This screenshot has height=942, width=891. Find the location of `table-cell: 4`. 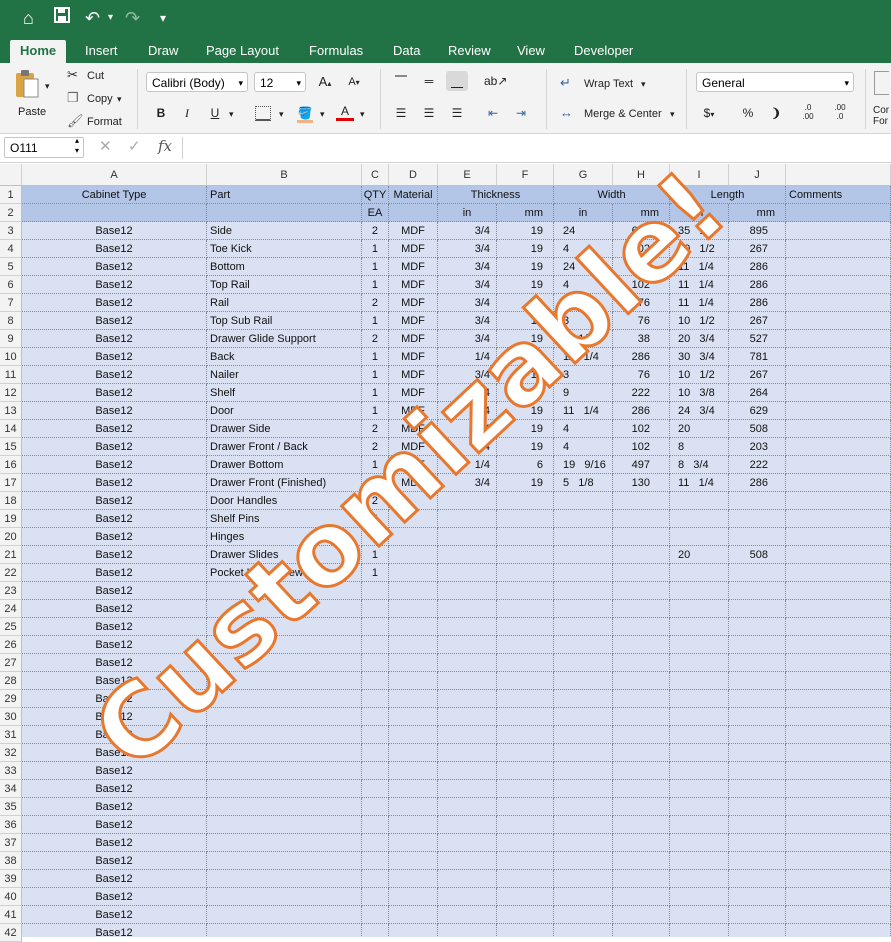

table-cell: 4 is located at coordinates (583, 249).